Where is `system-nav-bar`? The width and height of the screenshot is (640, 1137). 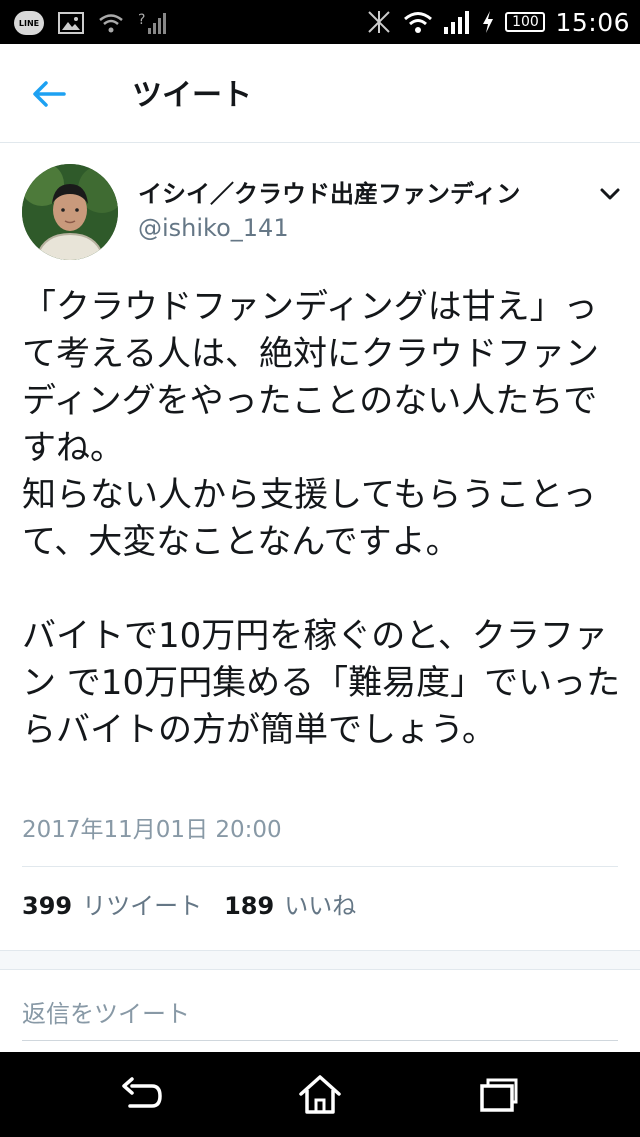
system-nav-bar is located at coordinates (320, 1094).